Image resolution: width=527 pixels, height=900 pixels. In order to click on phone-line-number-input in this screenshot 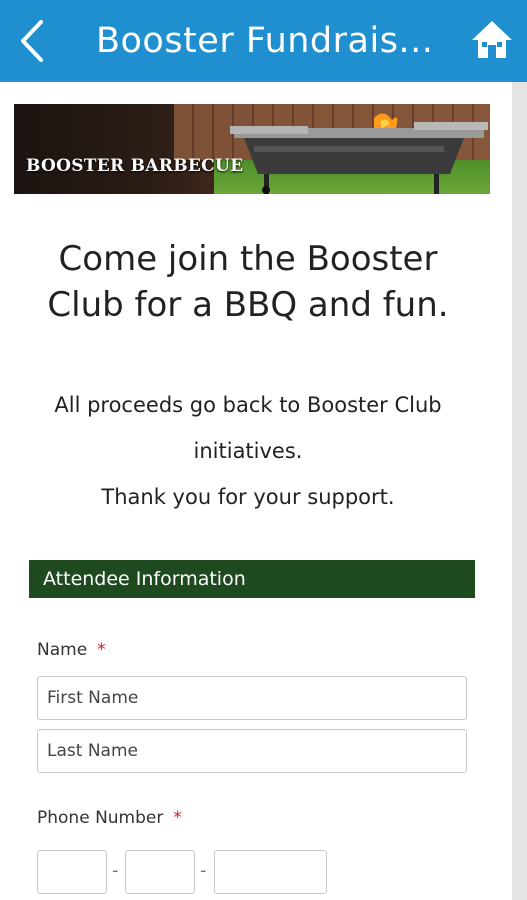, I will do `click(270, 872)`.